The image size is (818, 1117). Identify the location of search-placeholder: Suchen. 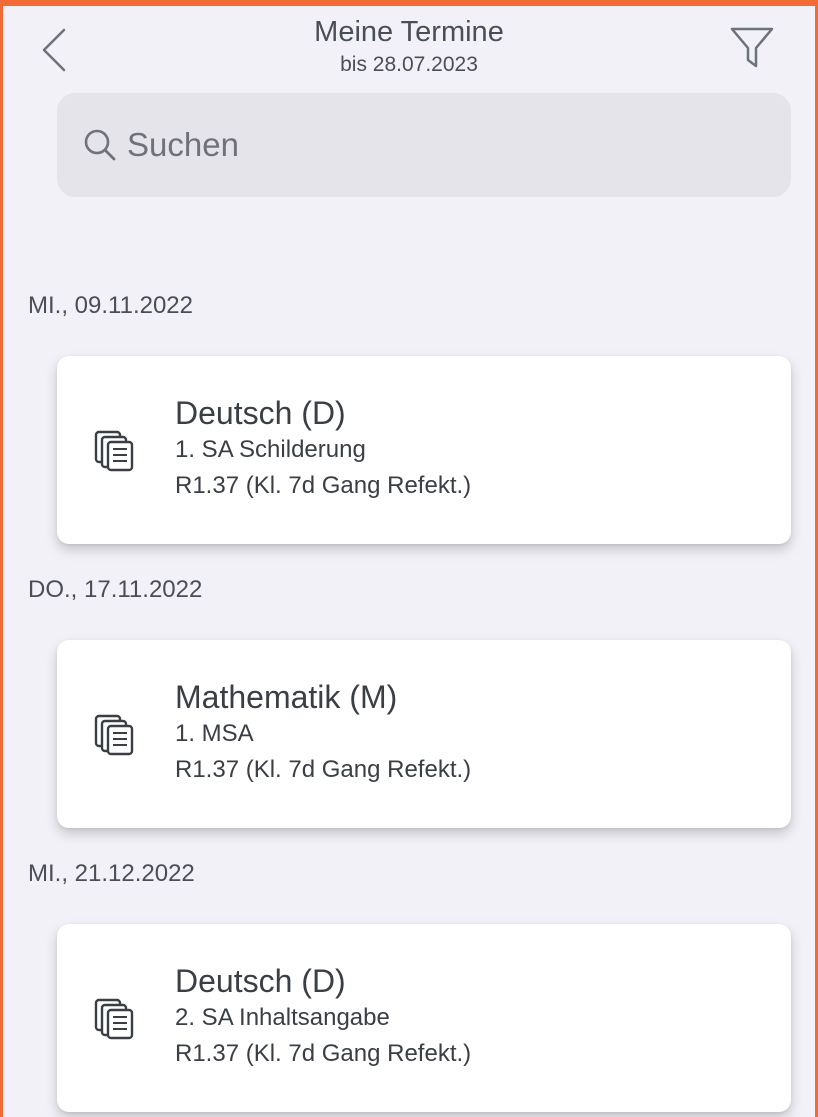
(183, 144).